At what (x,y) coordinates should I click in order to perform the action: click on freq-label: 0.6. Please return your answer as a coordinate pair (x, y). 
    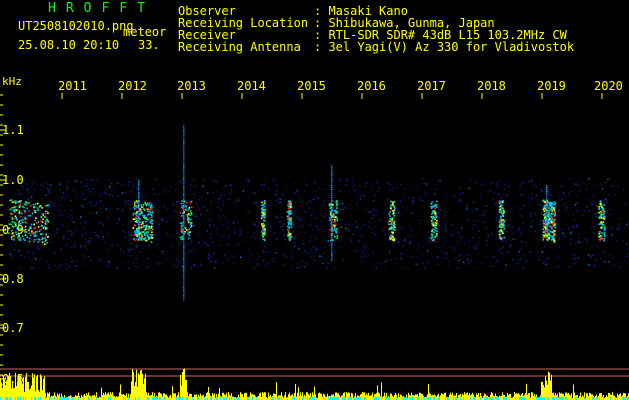
    Looking at the image, I should click on (13, 379).